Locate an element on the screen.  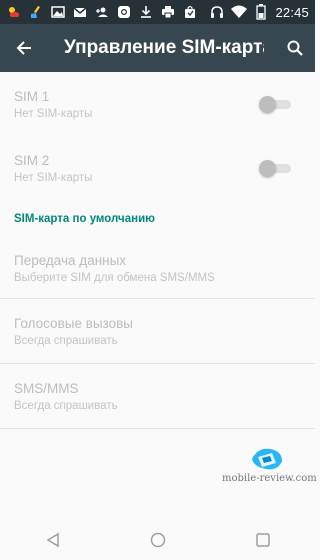
back-nav-icon is located at coordinates (53, 540).